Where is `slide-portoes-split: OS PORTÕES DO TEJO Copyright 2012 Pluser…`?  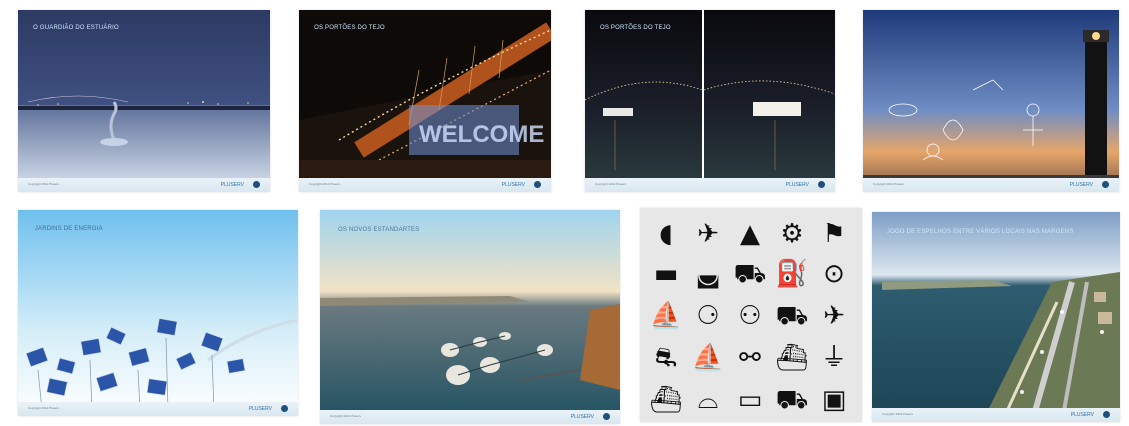
slide-portoes-split: OS PORTÕES DO TEJO Copyright 2012 Pluser… is located at coordinates (710, 101).